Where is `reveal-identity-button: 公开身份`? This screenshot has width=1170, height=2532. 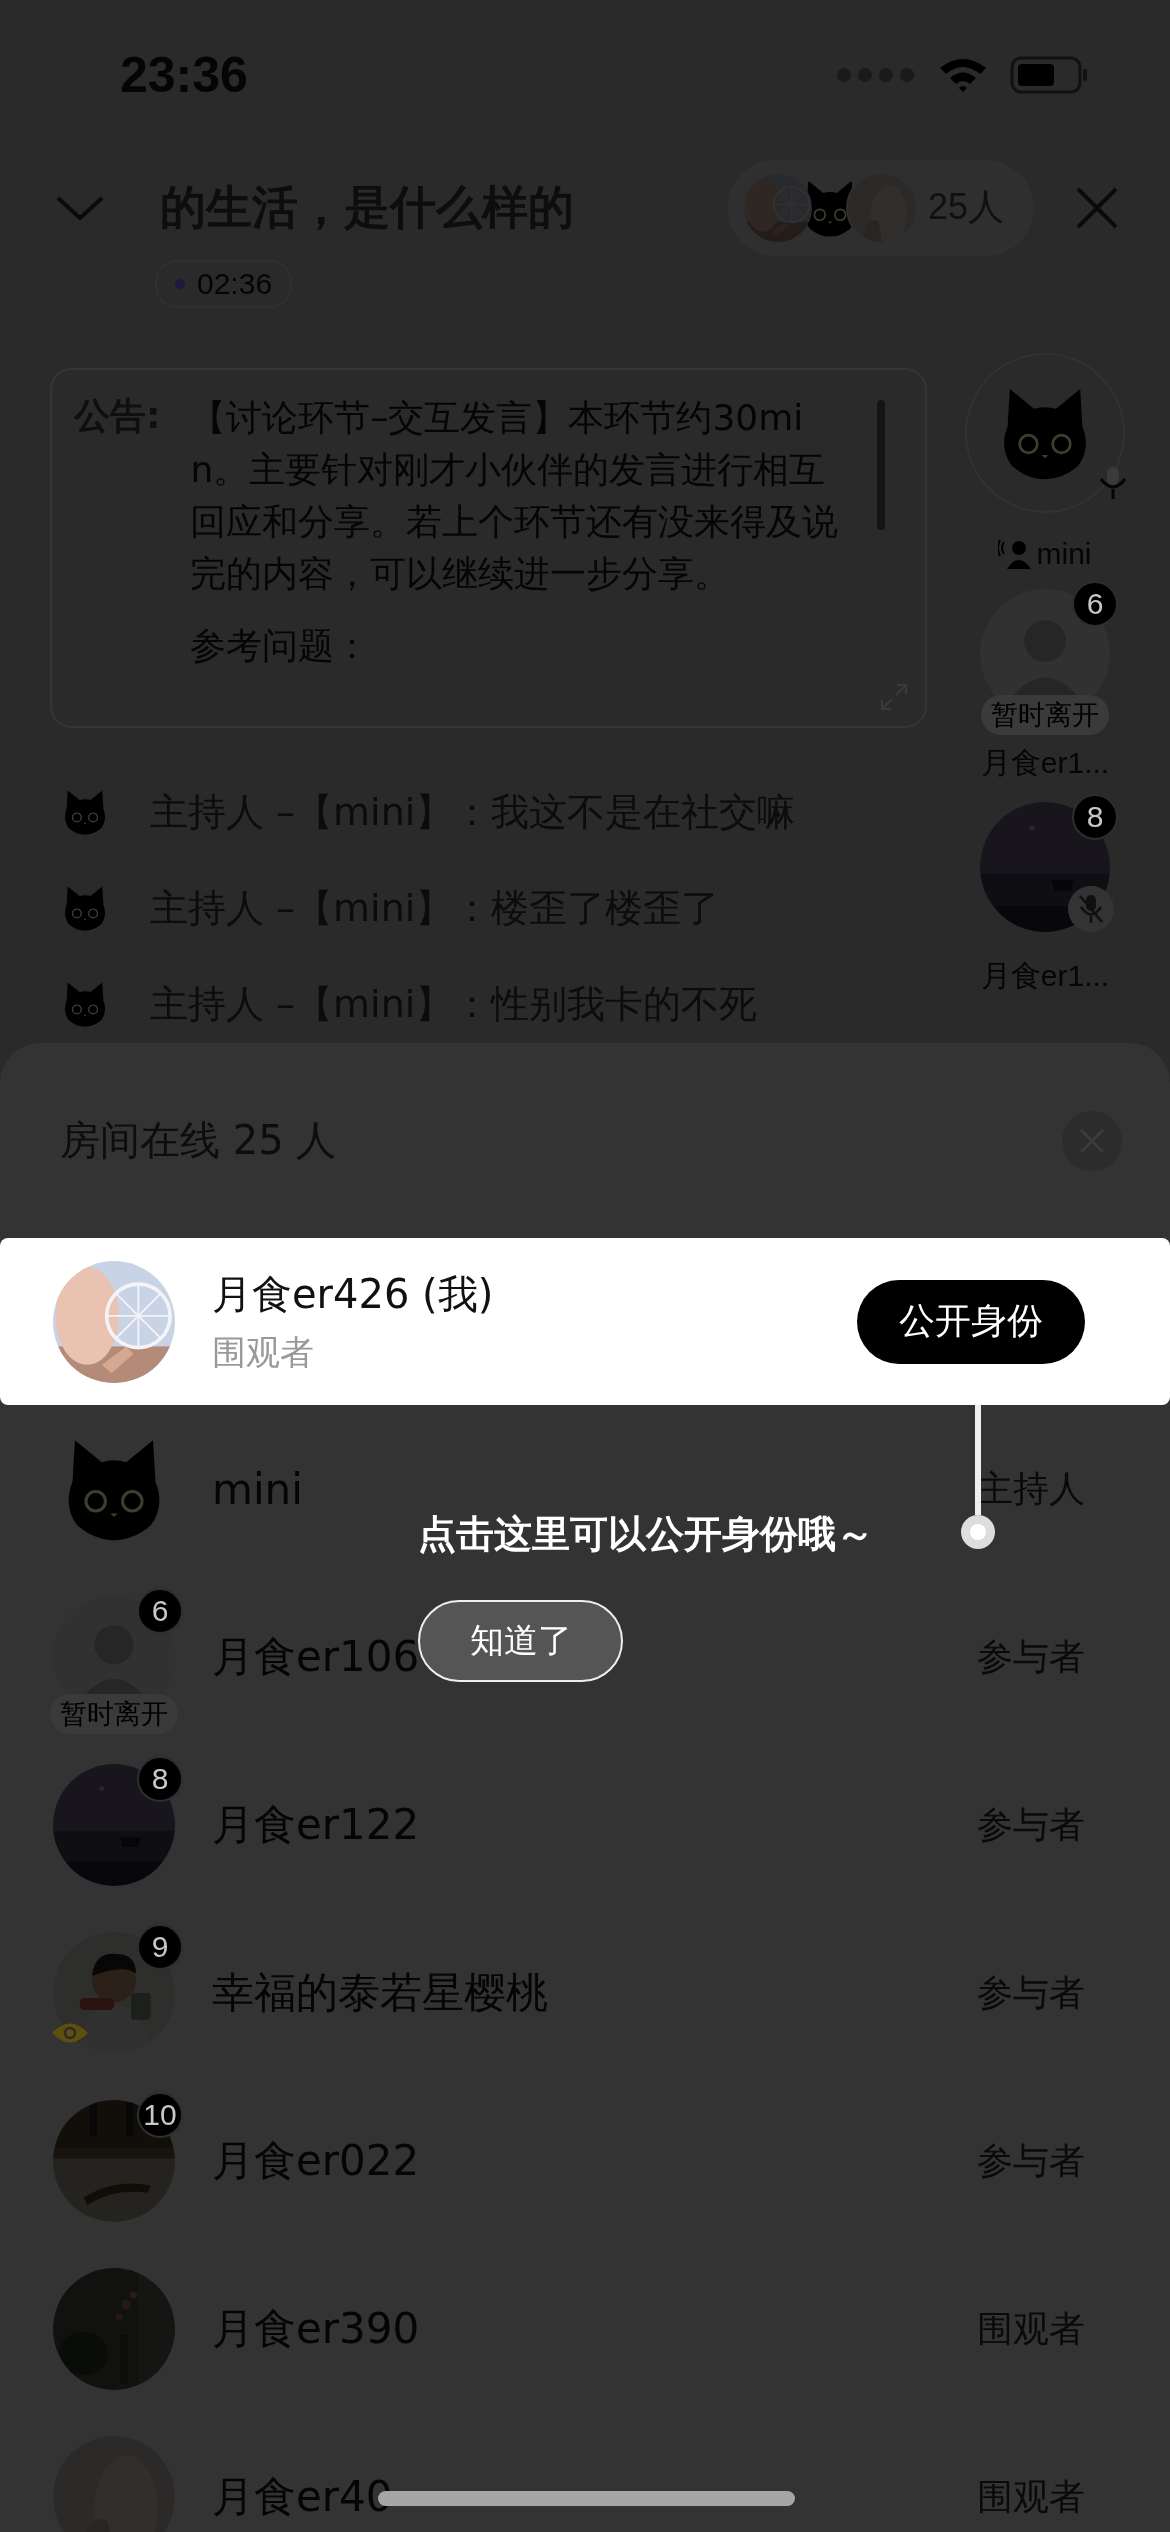 reveal-identity-button: 公开身份 is located at coordinates (971, 1321).